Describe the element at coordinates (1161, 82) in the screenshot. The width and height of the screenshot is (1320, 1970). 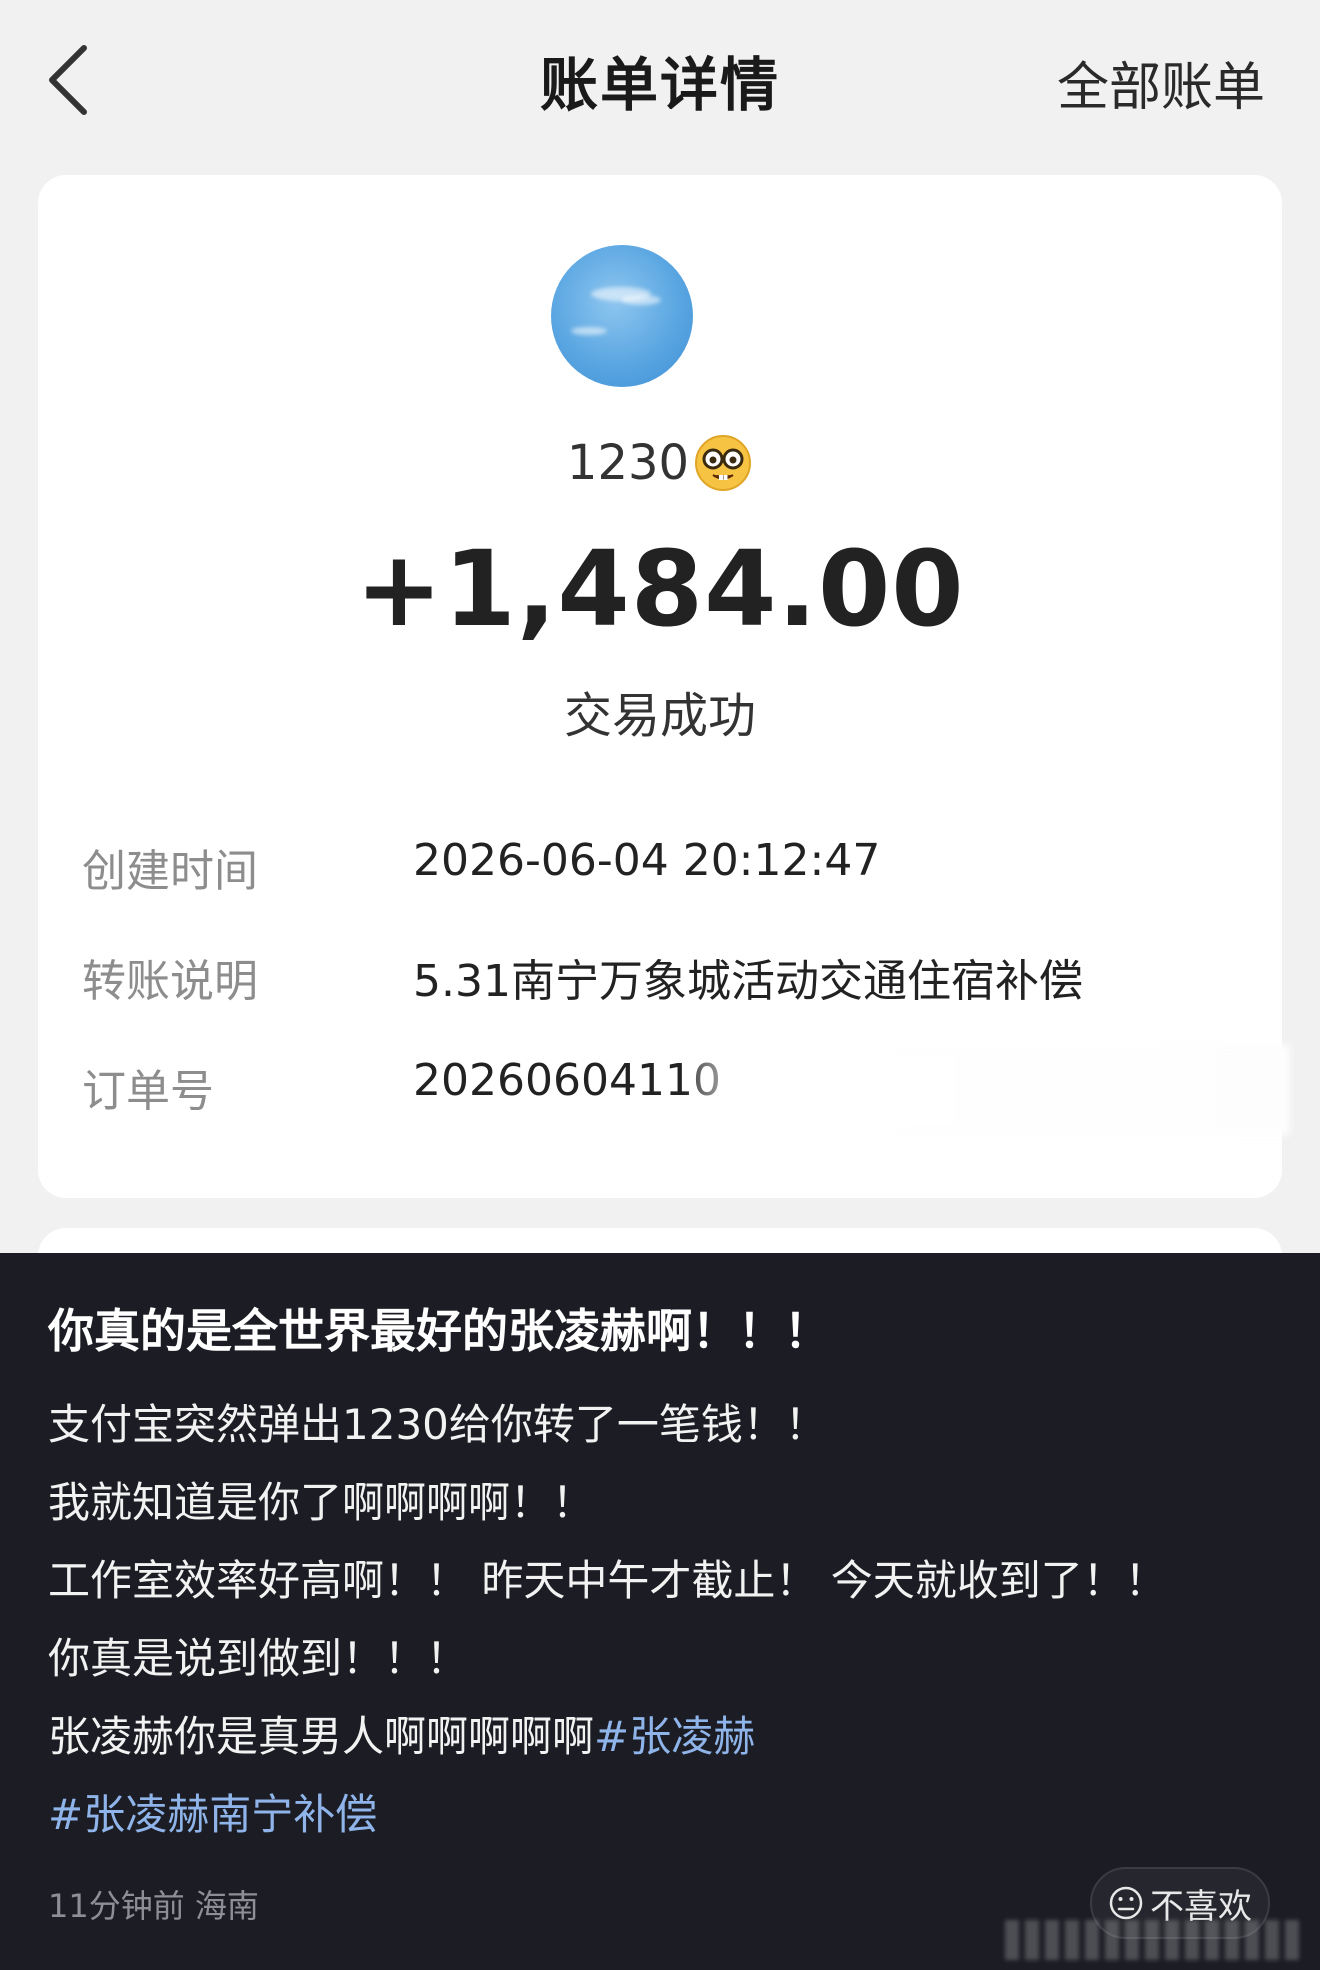
I see `all-bills-link: 全部账单` at that location.